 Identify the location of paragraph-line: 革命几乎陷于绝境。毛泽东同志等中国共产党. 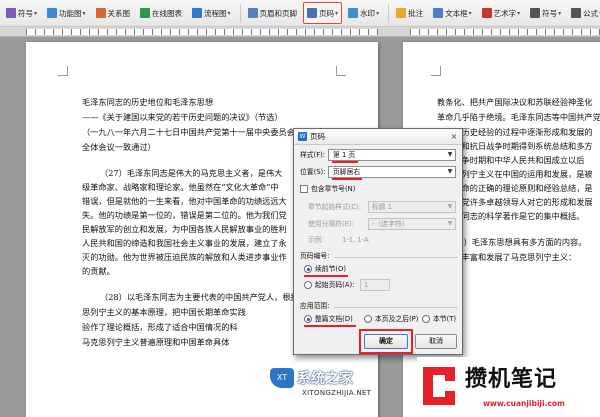
(518, 117).